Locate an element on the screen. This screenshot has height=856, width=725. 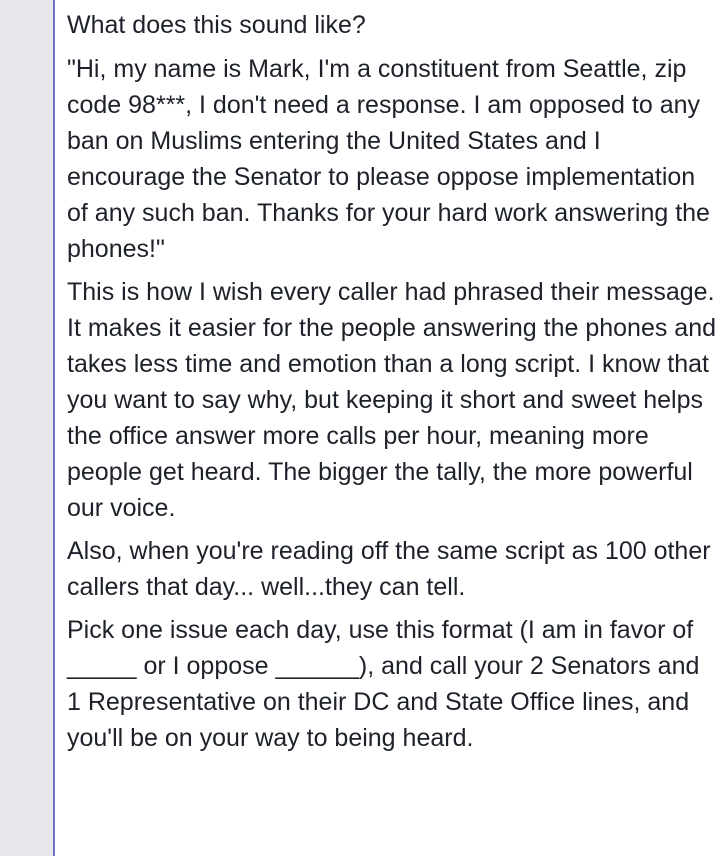
intro-line: What does this sound like? is located at coordinates (216, 25).